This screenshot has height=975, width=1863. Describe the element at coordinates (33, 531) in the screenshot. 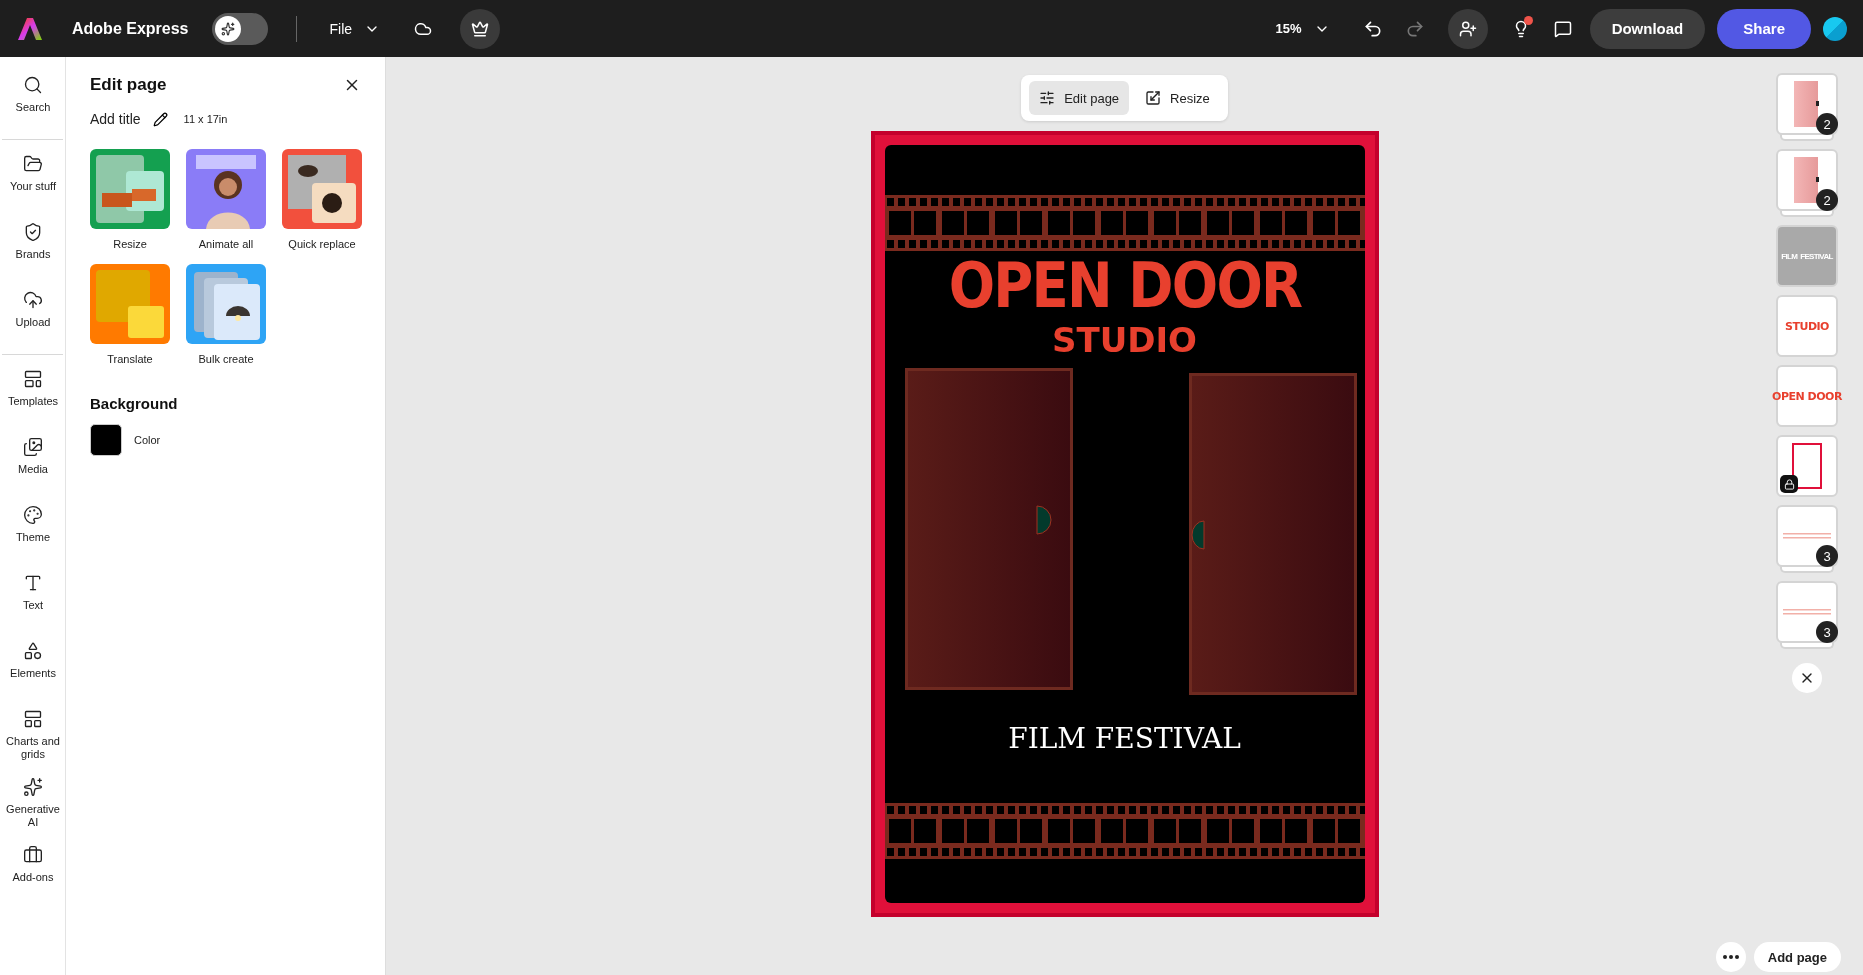

I see `rail-item: Theme` at that location.